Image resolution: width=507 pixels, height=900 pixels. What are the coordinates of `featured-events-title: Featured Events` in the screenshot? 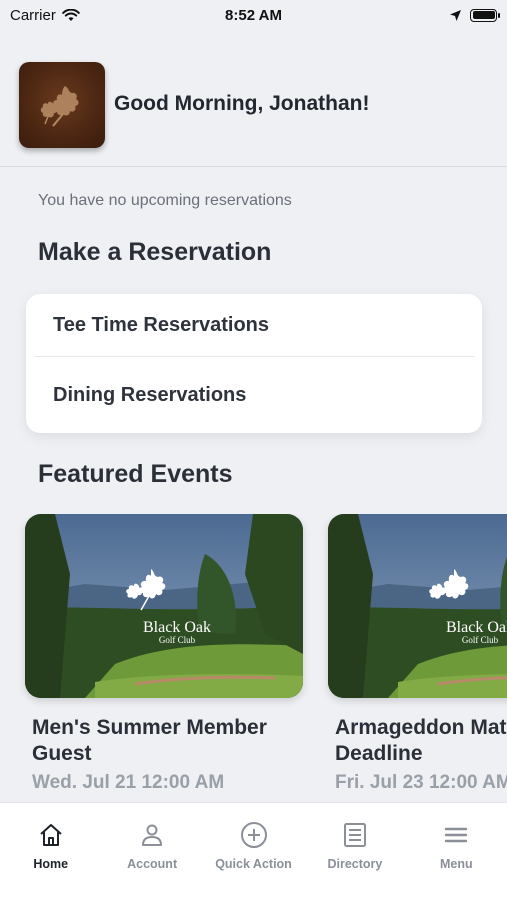 It's located at (135, 474).